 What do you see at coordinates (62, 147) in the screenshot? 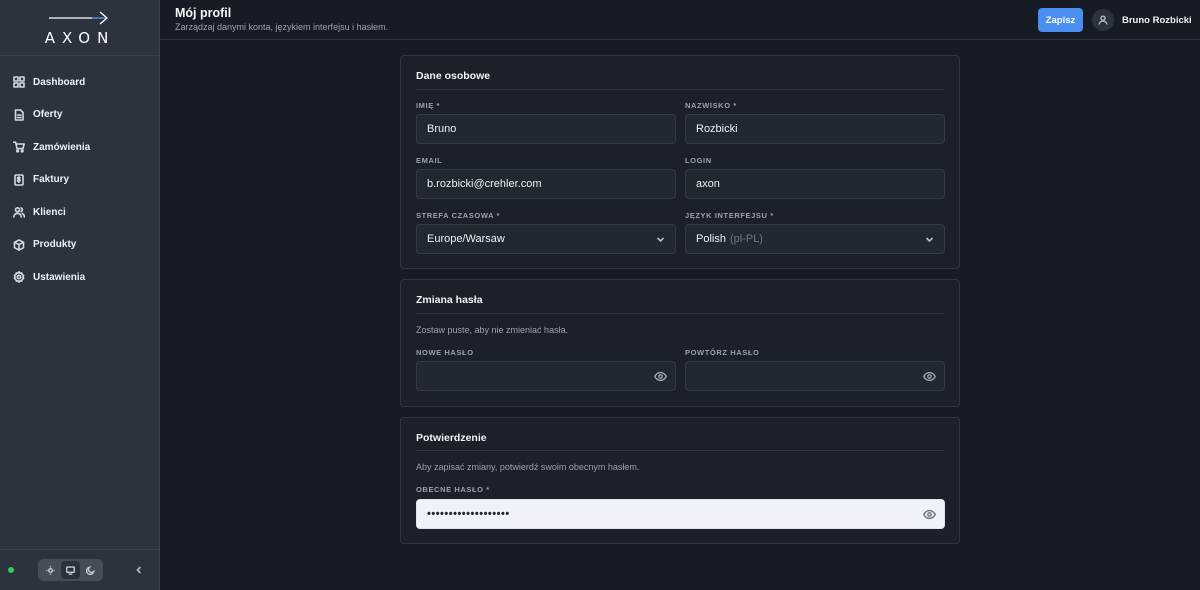
I see `sidebar-item-label: Zamówienia` at bounding box center [62, 147].